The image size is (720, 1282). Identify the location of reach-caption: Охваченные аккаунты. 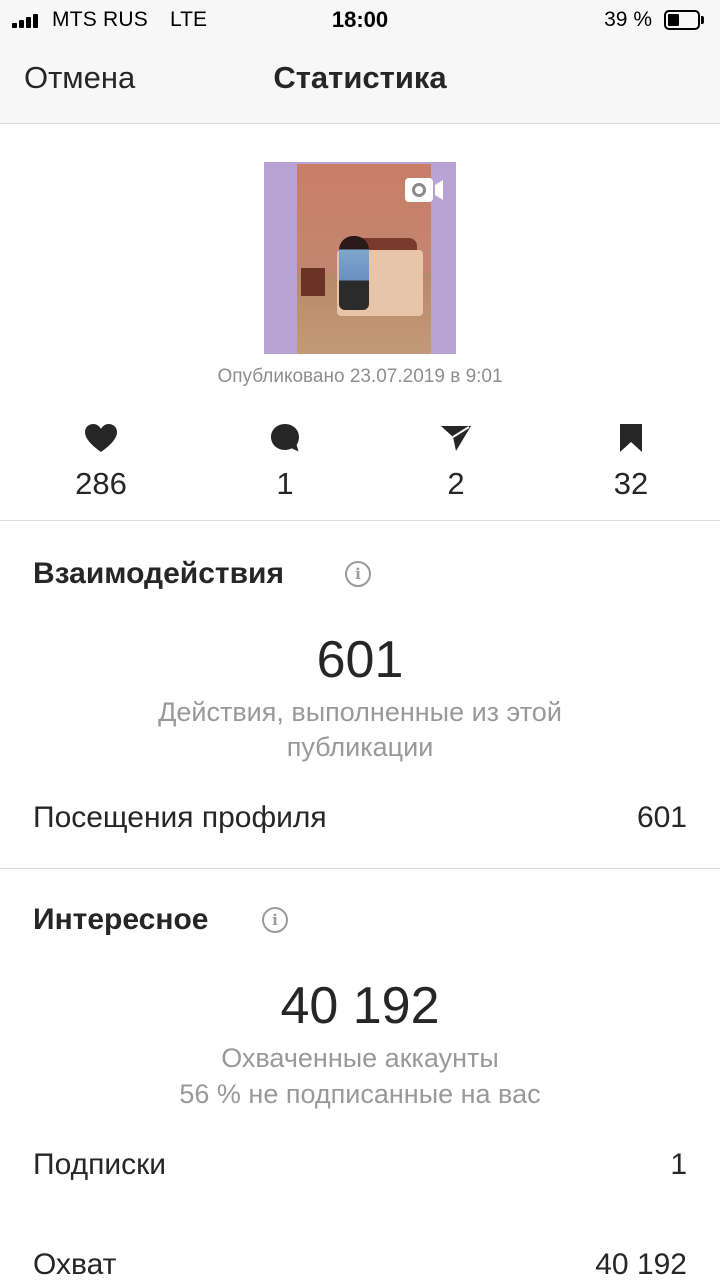
(360, 1058).